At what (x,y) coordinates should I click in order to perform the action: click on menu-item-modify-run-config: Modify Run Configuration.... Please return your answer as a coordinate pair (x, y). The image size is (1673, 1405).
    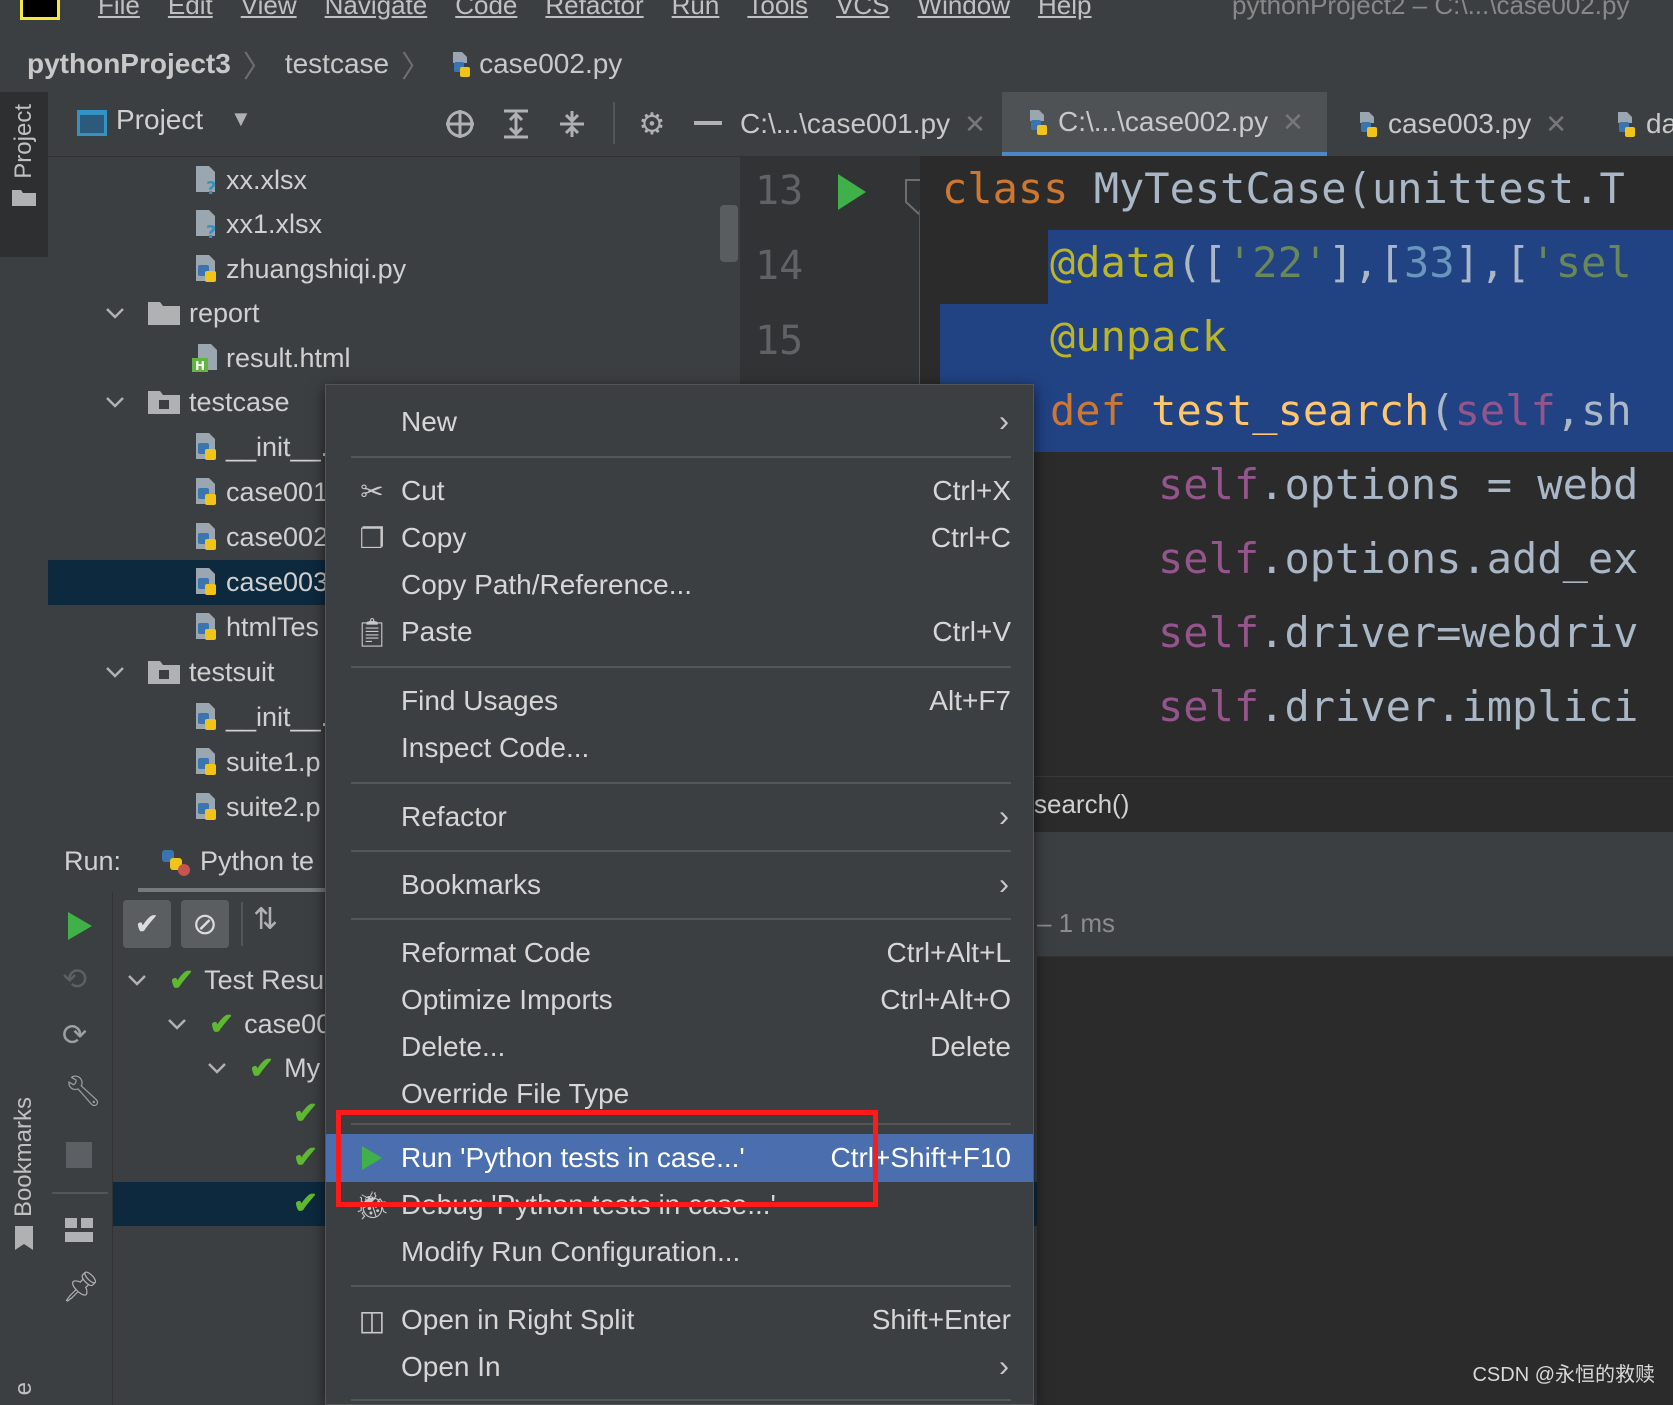
    Looking at the image, I should click on (679, 1252).